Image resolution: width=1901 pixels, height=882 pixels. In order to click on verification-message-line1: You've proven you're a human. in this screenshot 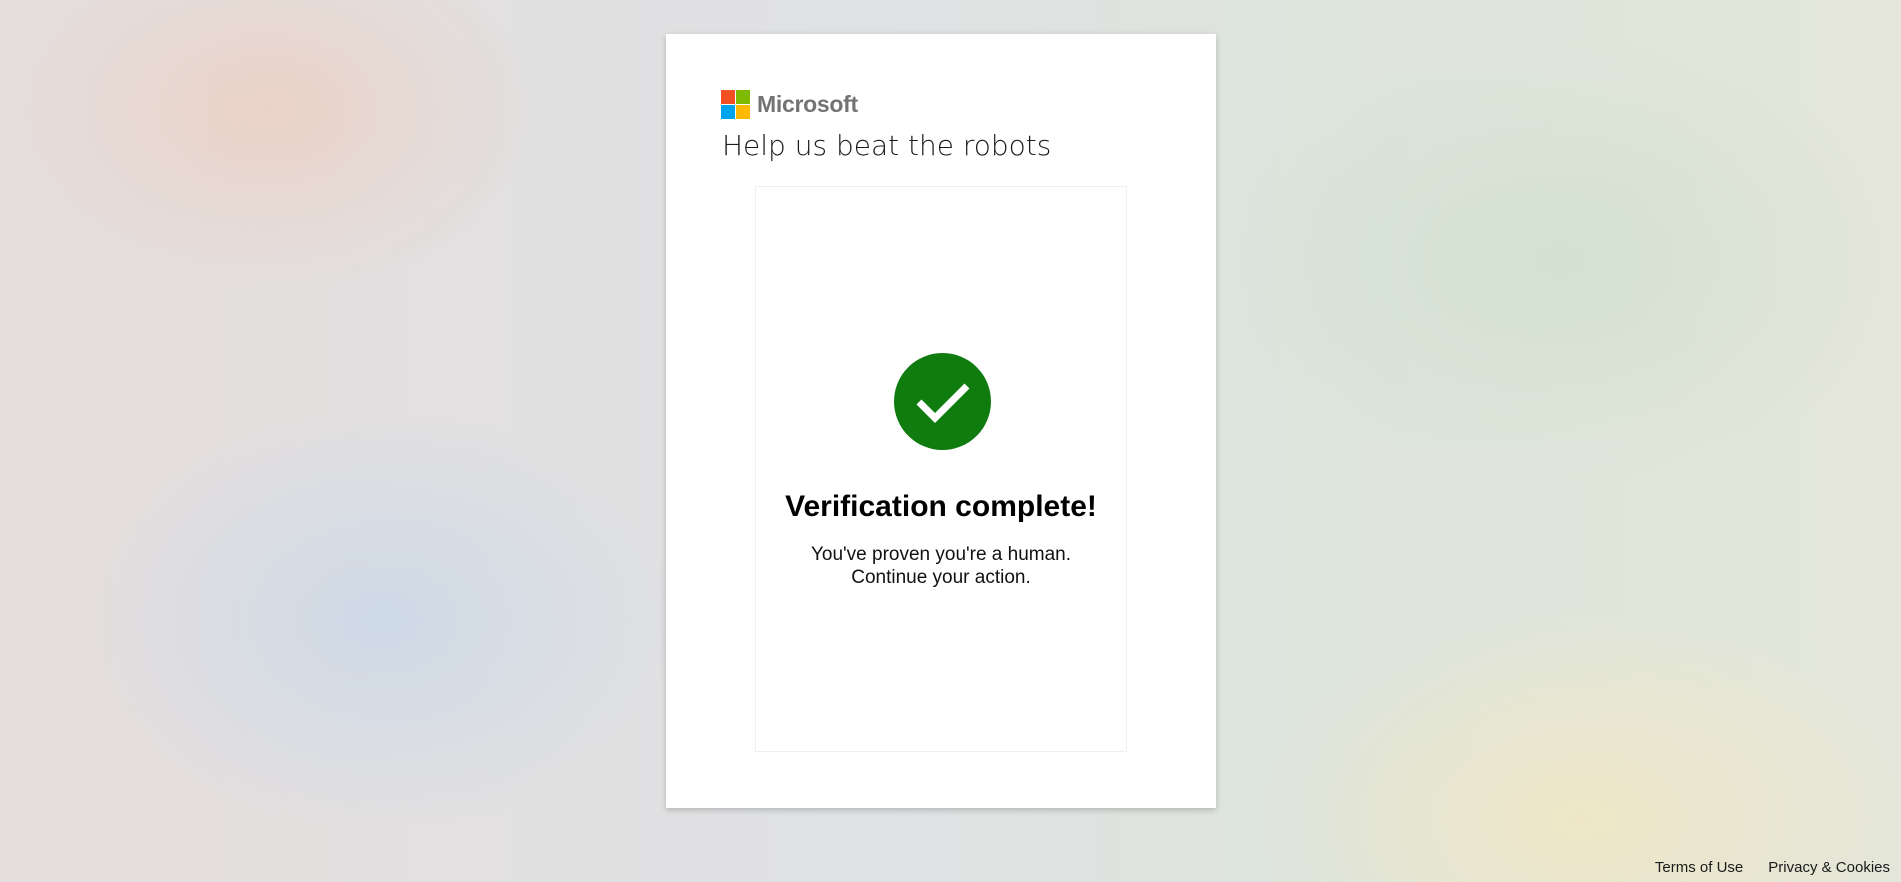, I will do `click(941, 554)`.